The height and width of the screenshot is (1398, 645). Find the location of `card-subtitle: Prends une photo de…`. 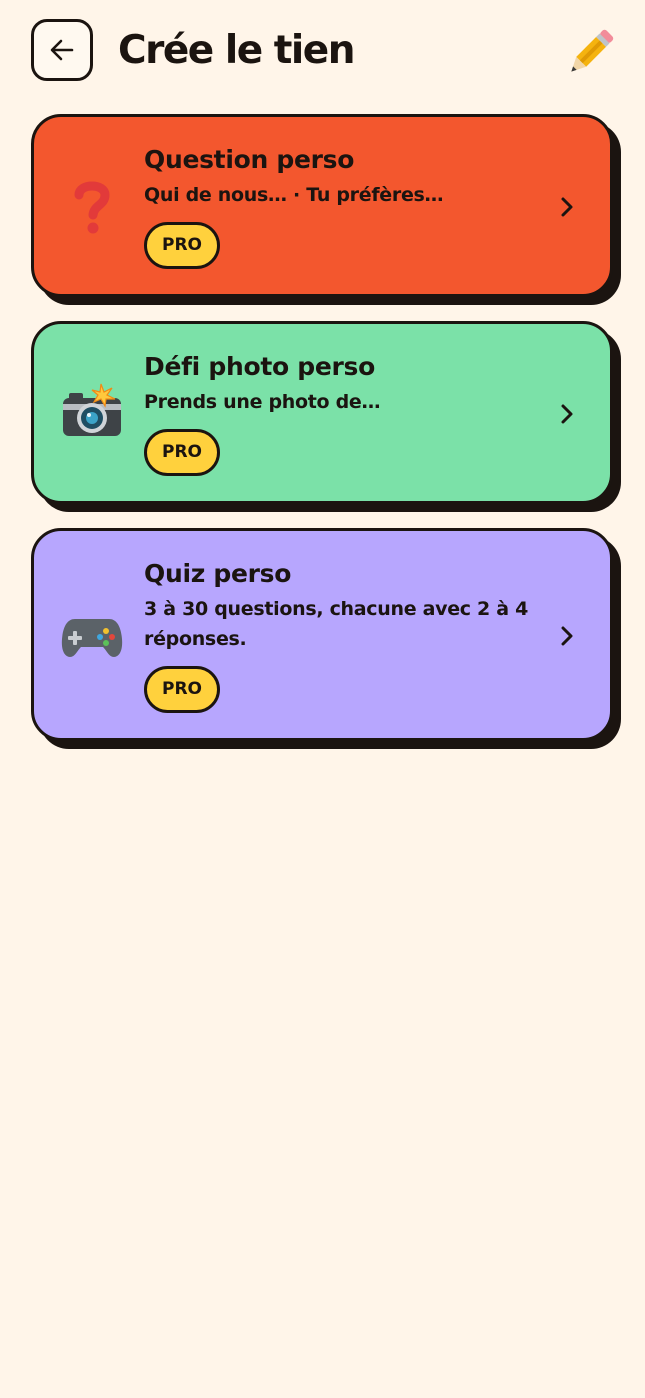

card-subtitle: Prends une photo de… is located at coordinates (262, 402).